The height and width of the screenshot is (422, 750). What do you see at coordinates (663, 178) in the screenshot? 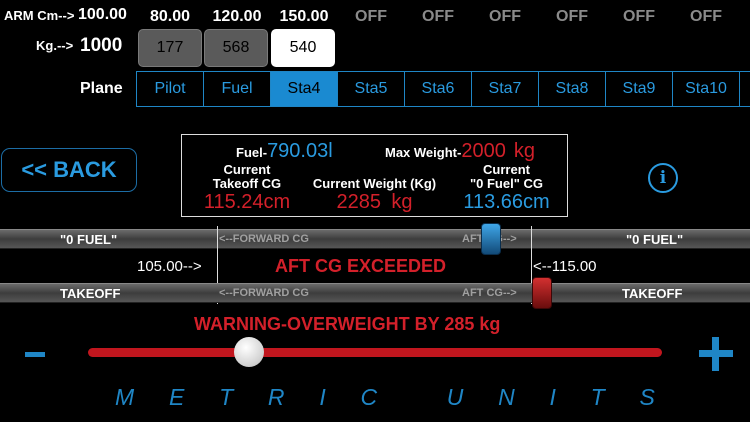
I see `info-icon: i` at bounding box center [663, 178].